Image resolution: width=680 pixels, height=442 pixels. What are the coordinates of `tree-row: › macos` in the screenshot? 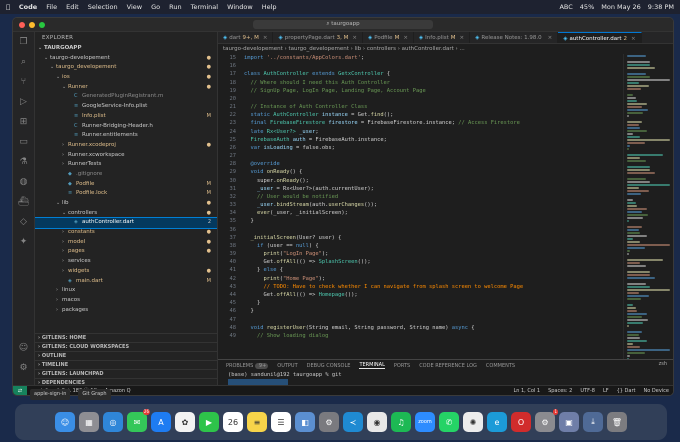 It's located at (126, 301).